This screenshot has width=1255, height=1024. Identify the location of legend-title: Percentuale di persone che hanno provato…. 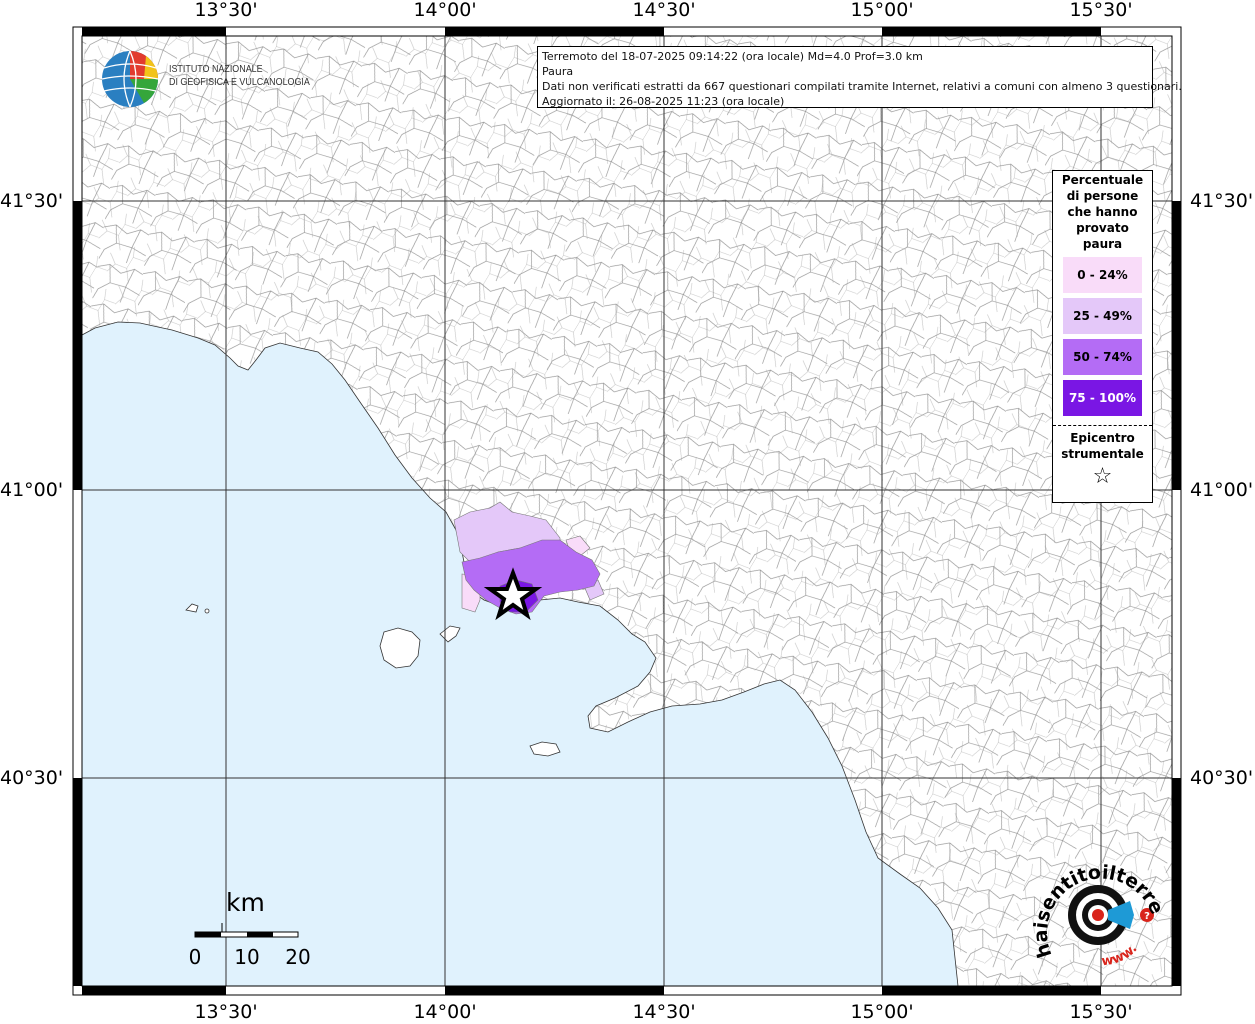
(1102, 212).